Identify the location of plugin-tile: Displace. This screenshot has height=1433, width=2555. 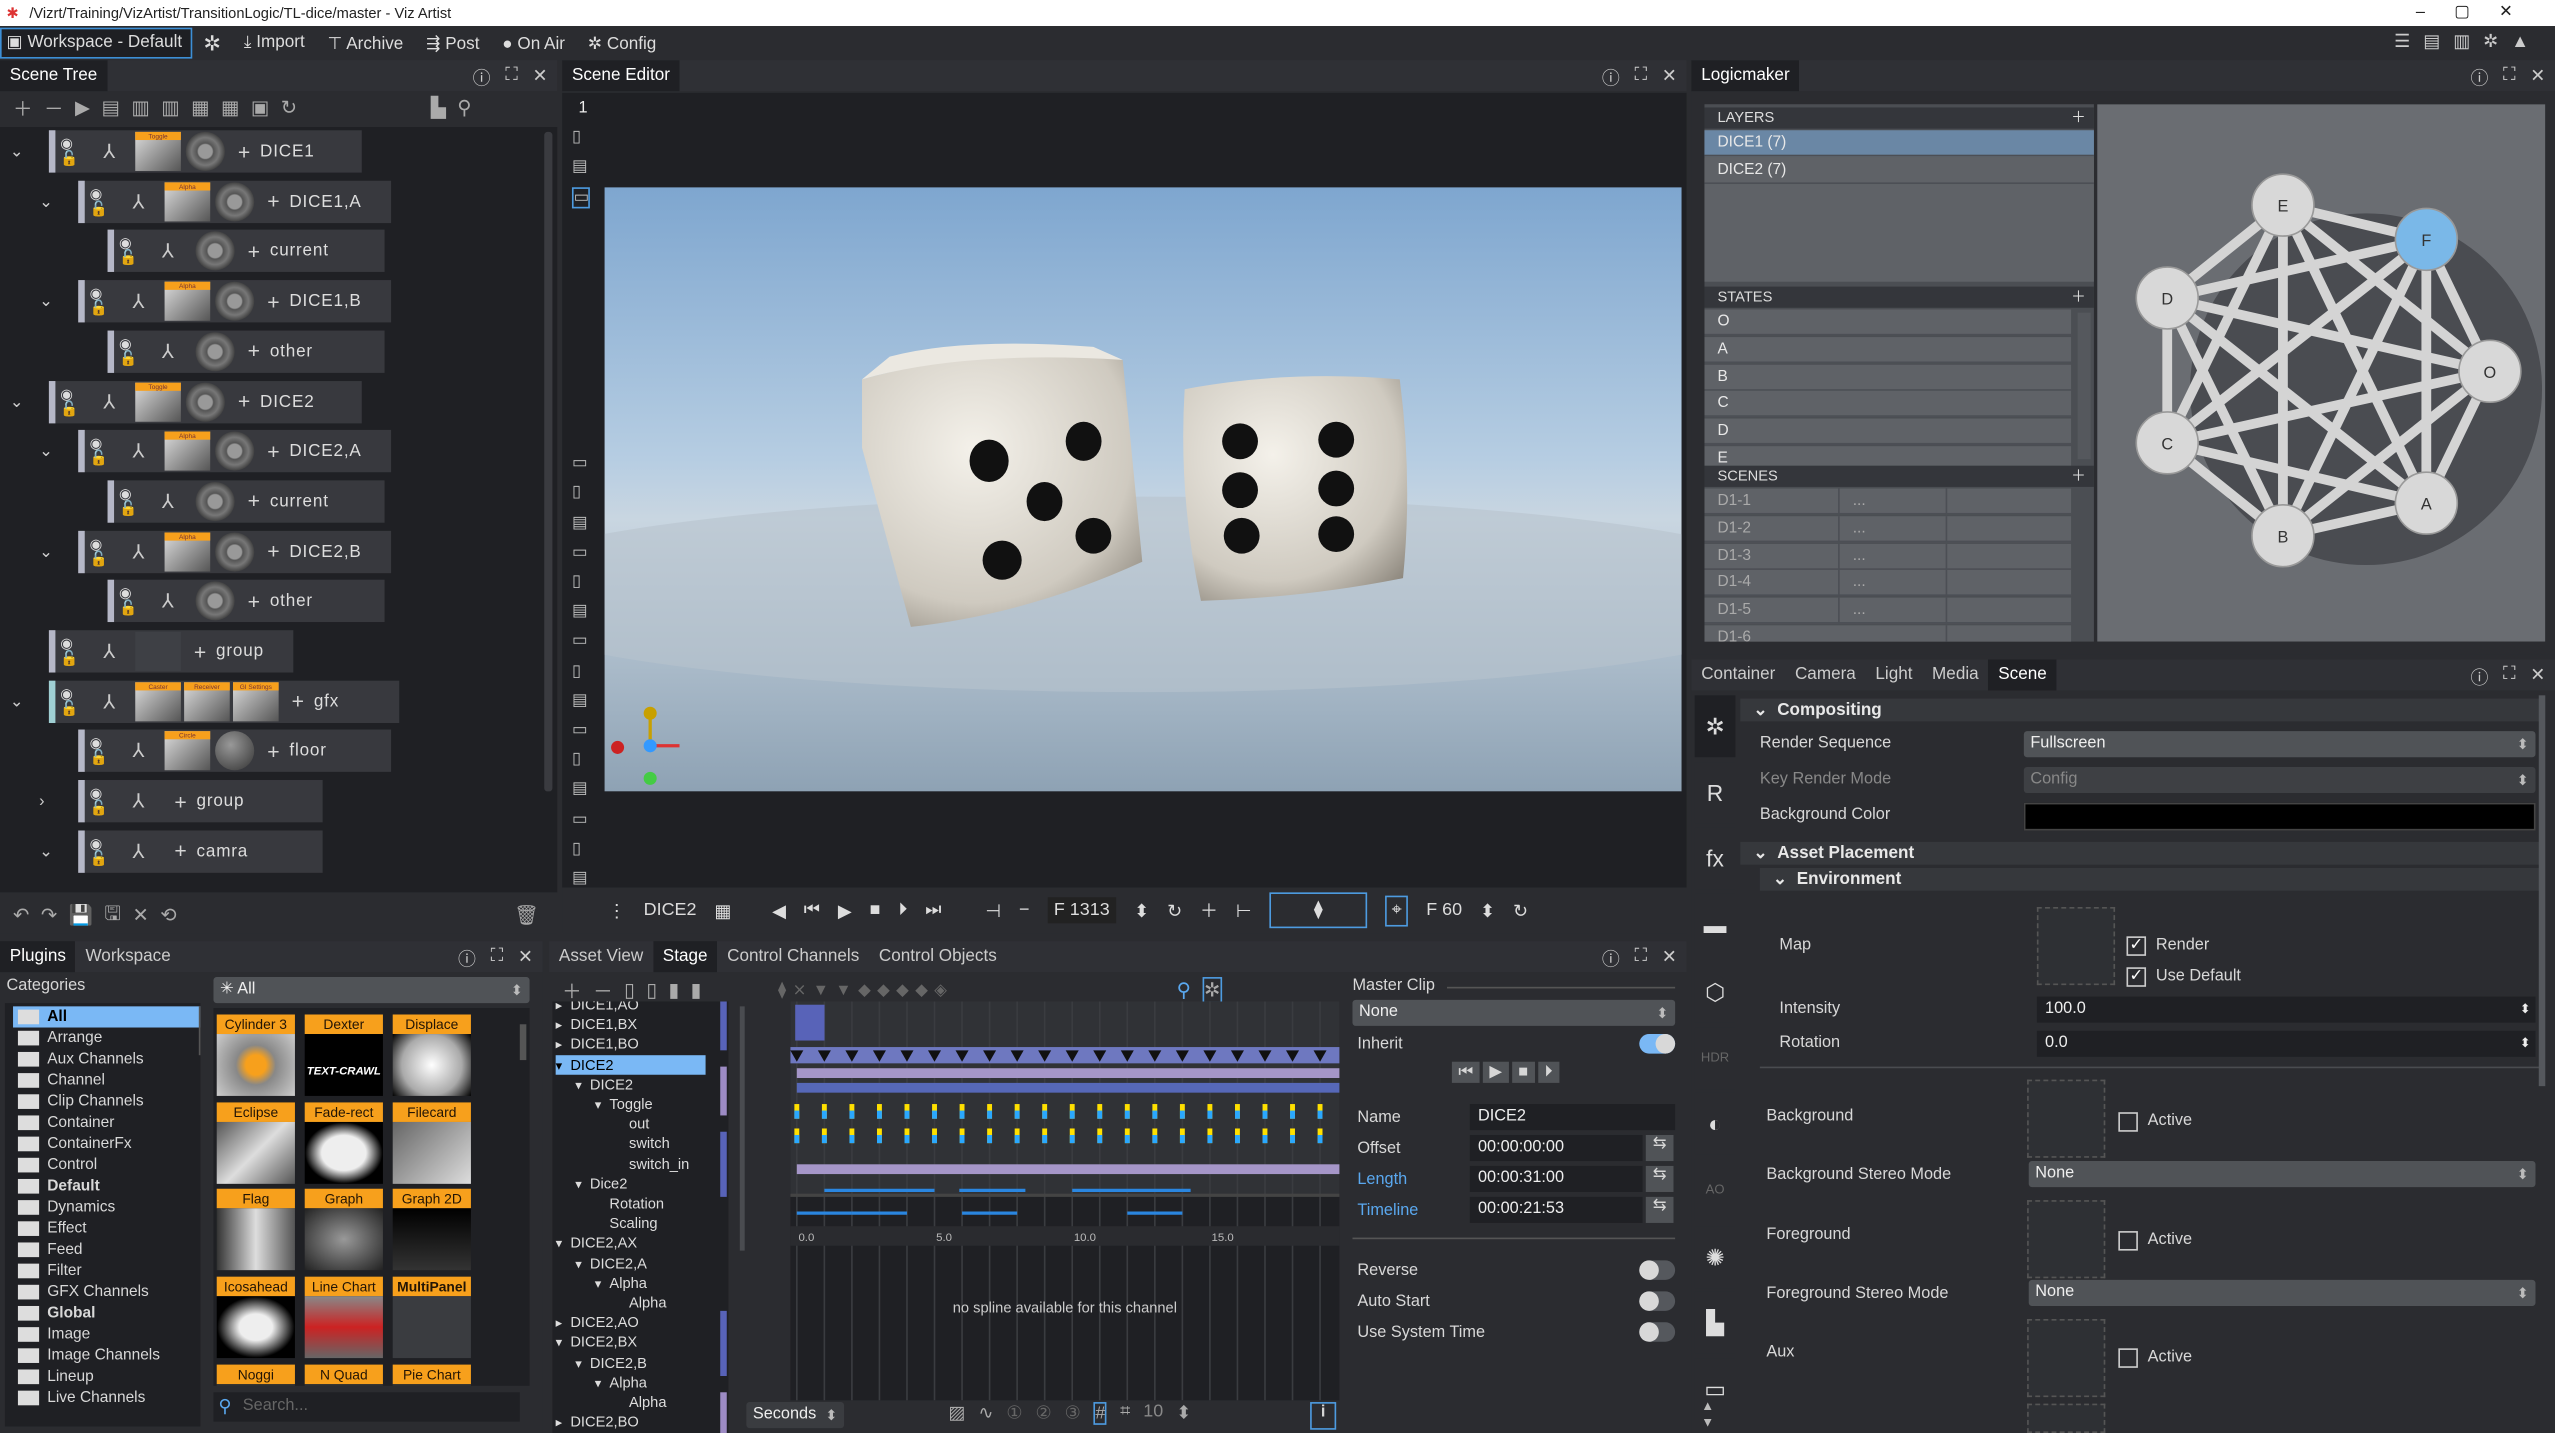
(431, 1055).